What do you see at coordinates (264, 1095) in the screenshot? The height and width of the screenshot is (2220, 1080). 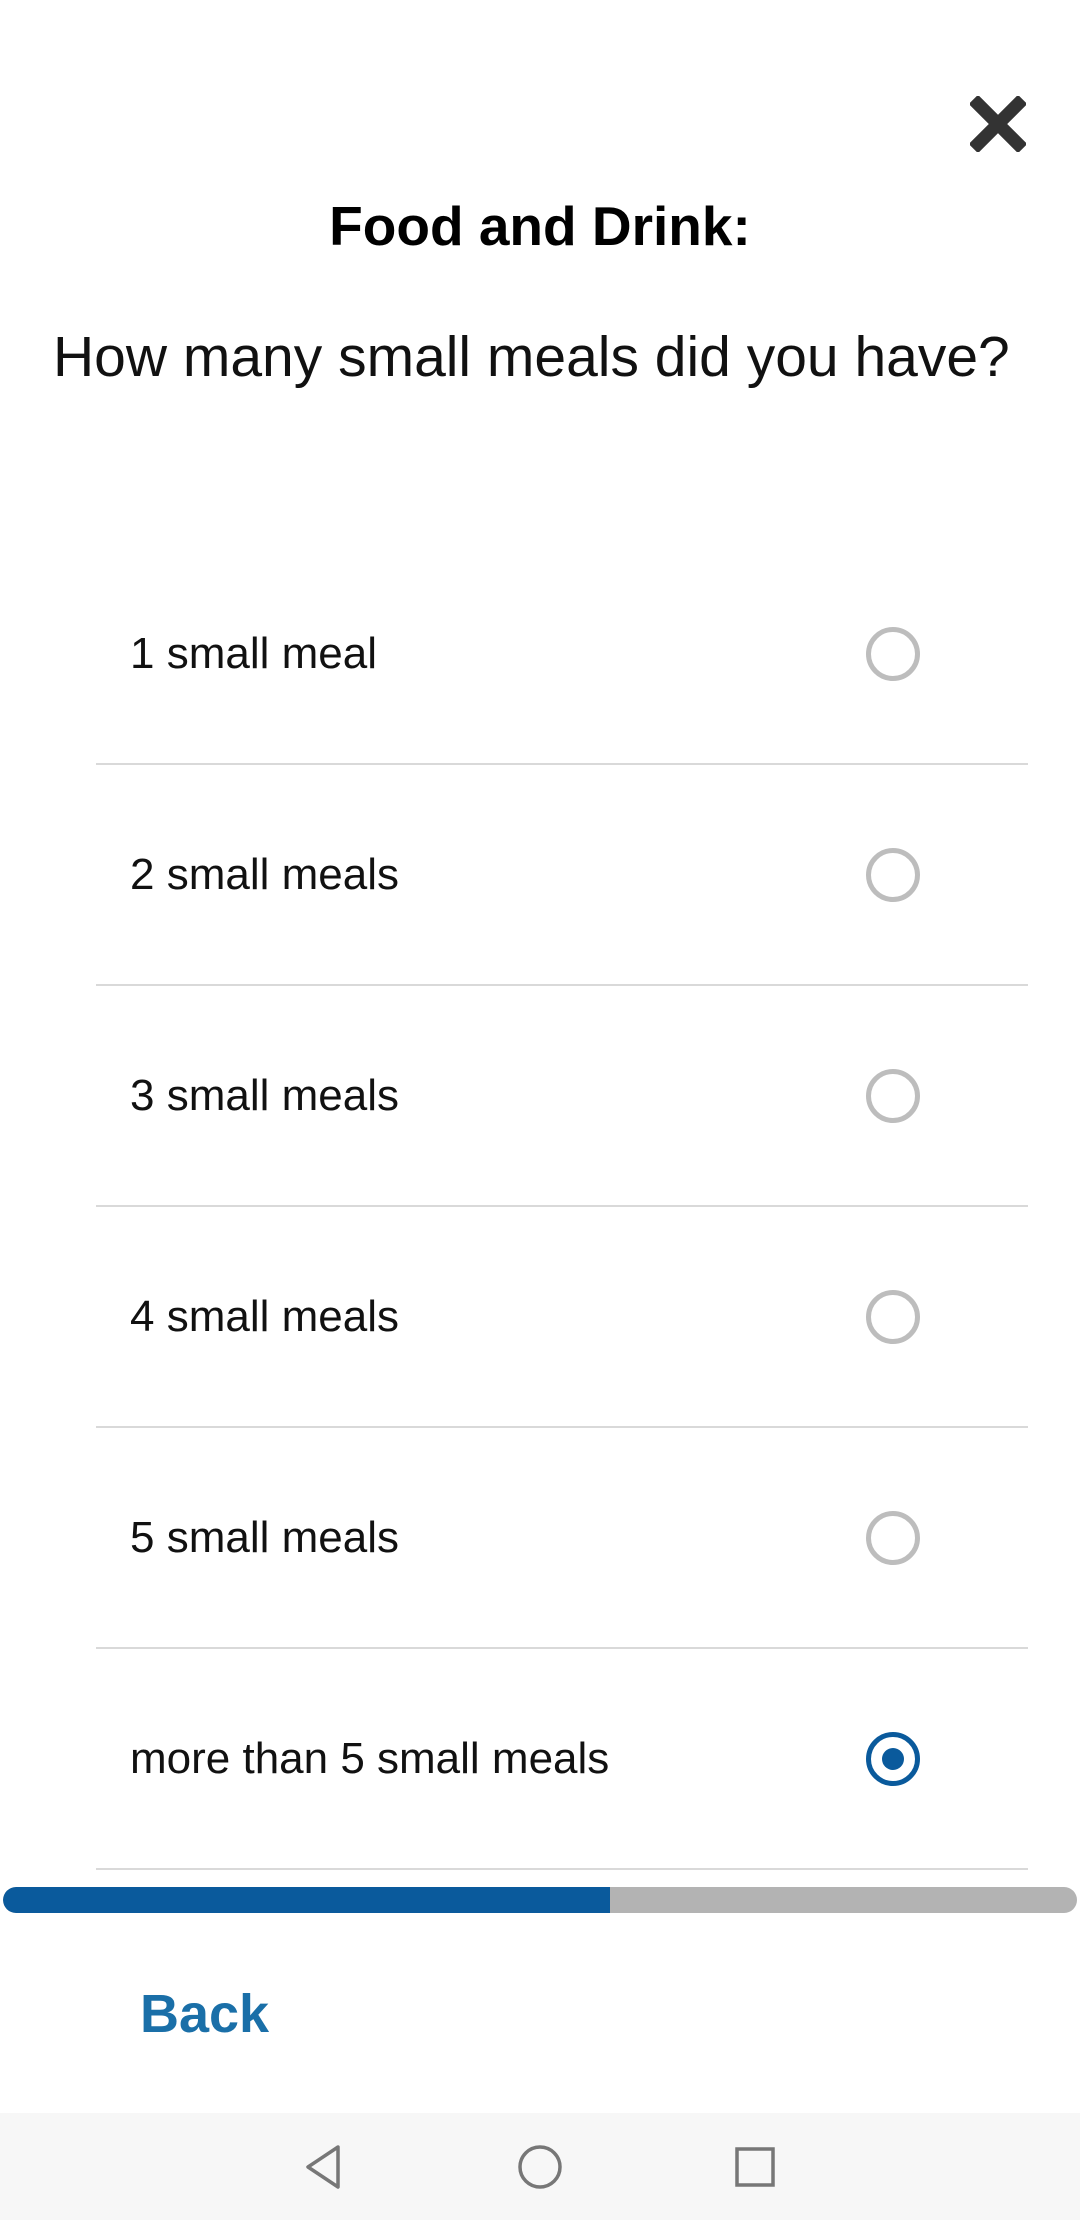 I see `option-label: 3 small meals` at bounding box center [264, 1095].